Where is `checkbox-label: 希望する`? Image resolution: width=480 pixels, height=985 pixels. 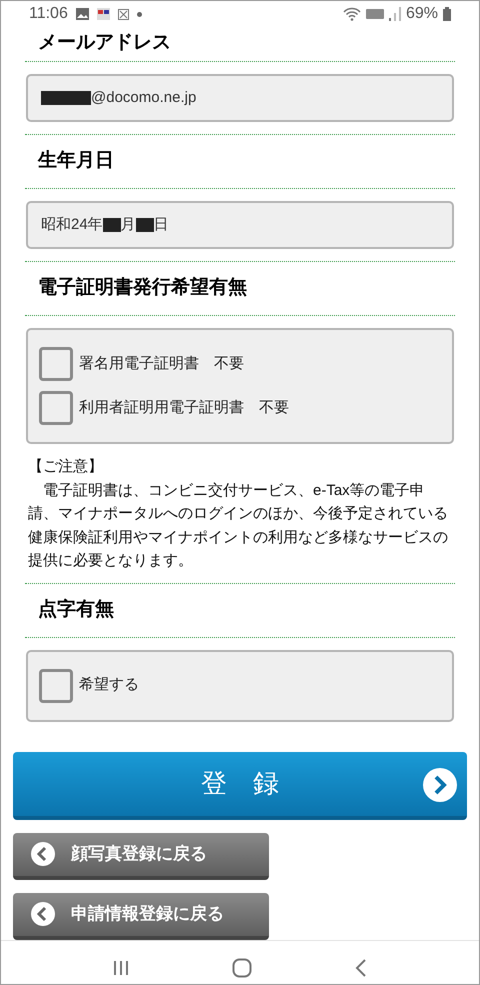
checkbox-label: 希望する is located at coordinates (109, 685).